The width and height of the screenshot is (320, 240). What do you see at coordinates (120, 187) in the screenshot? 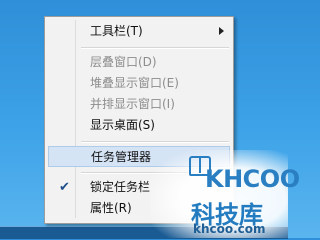
I see `menu-item-label: 锁定任务栏` at bounding box center [120, 187].